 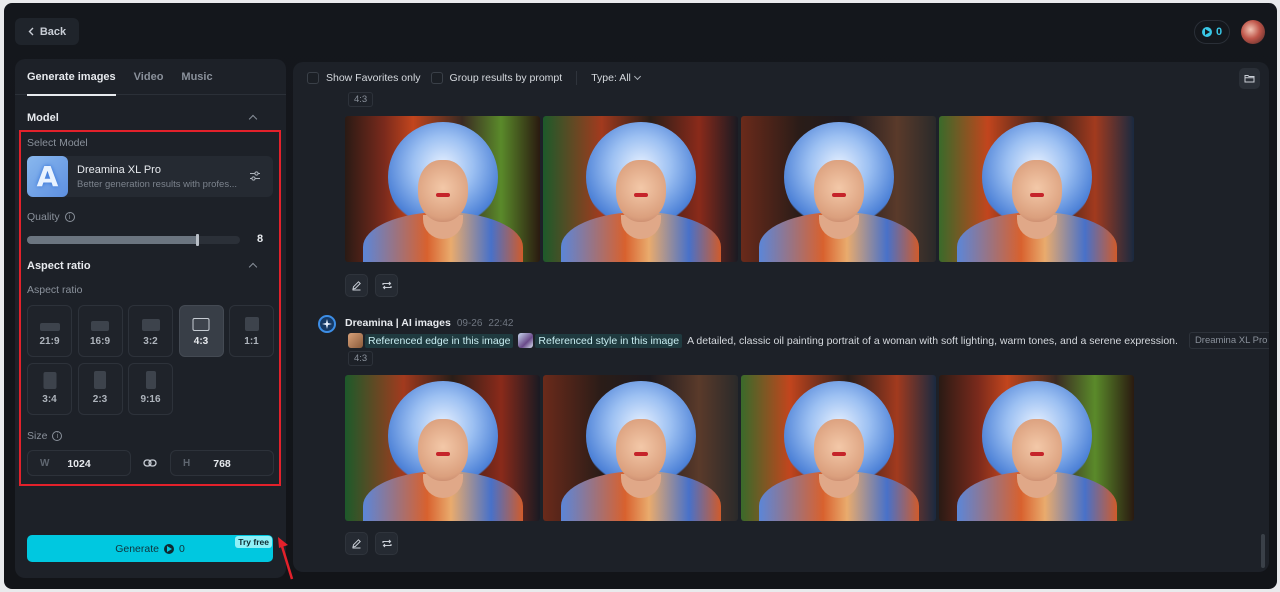 I want to click on group-by-prompt-checkbox: Group results by prompt, so click(x=496, y=78).